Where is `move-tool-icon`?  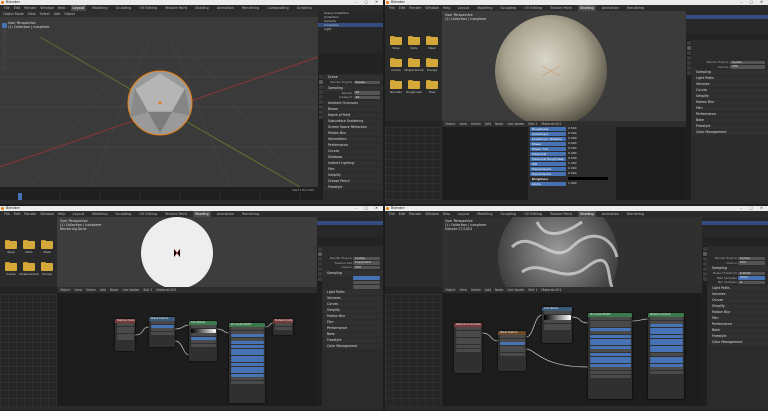
move-tool-icon is located at coordinates (4, 37).